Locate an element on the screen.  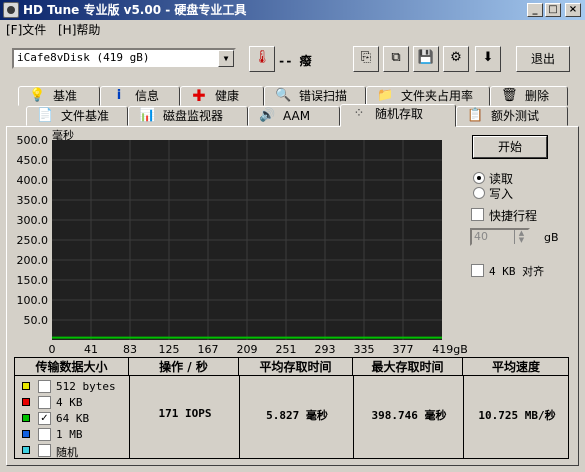
folder-icon: 📁 is located at coordinates (385, 95).